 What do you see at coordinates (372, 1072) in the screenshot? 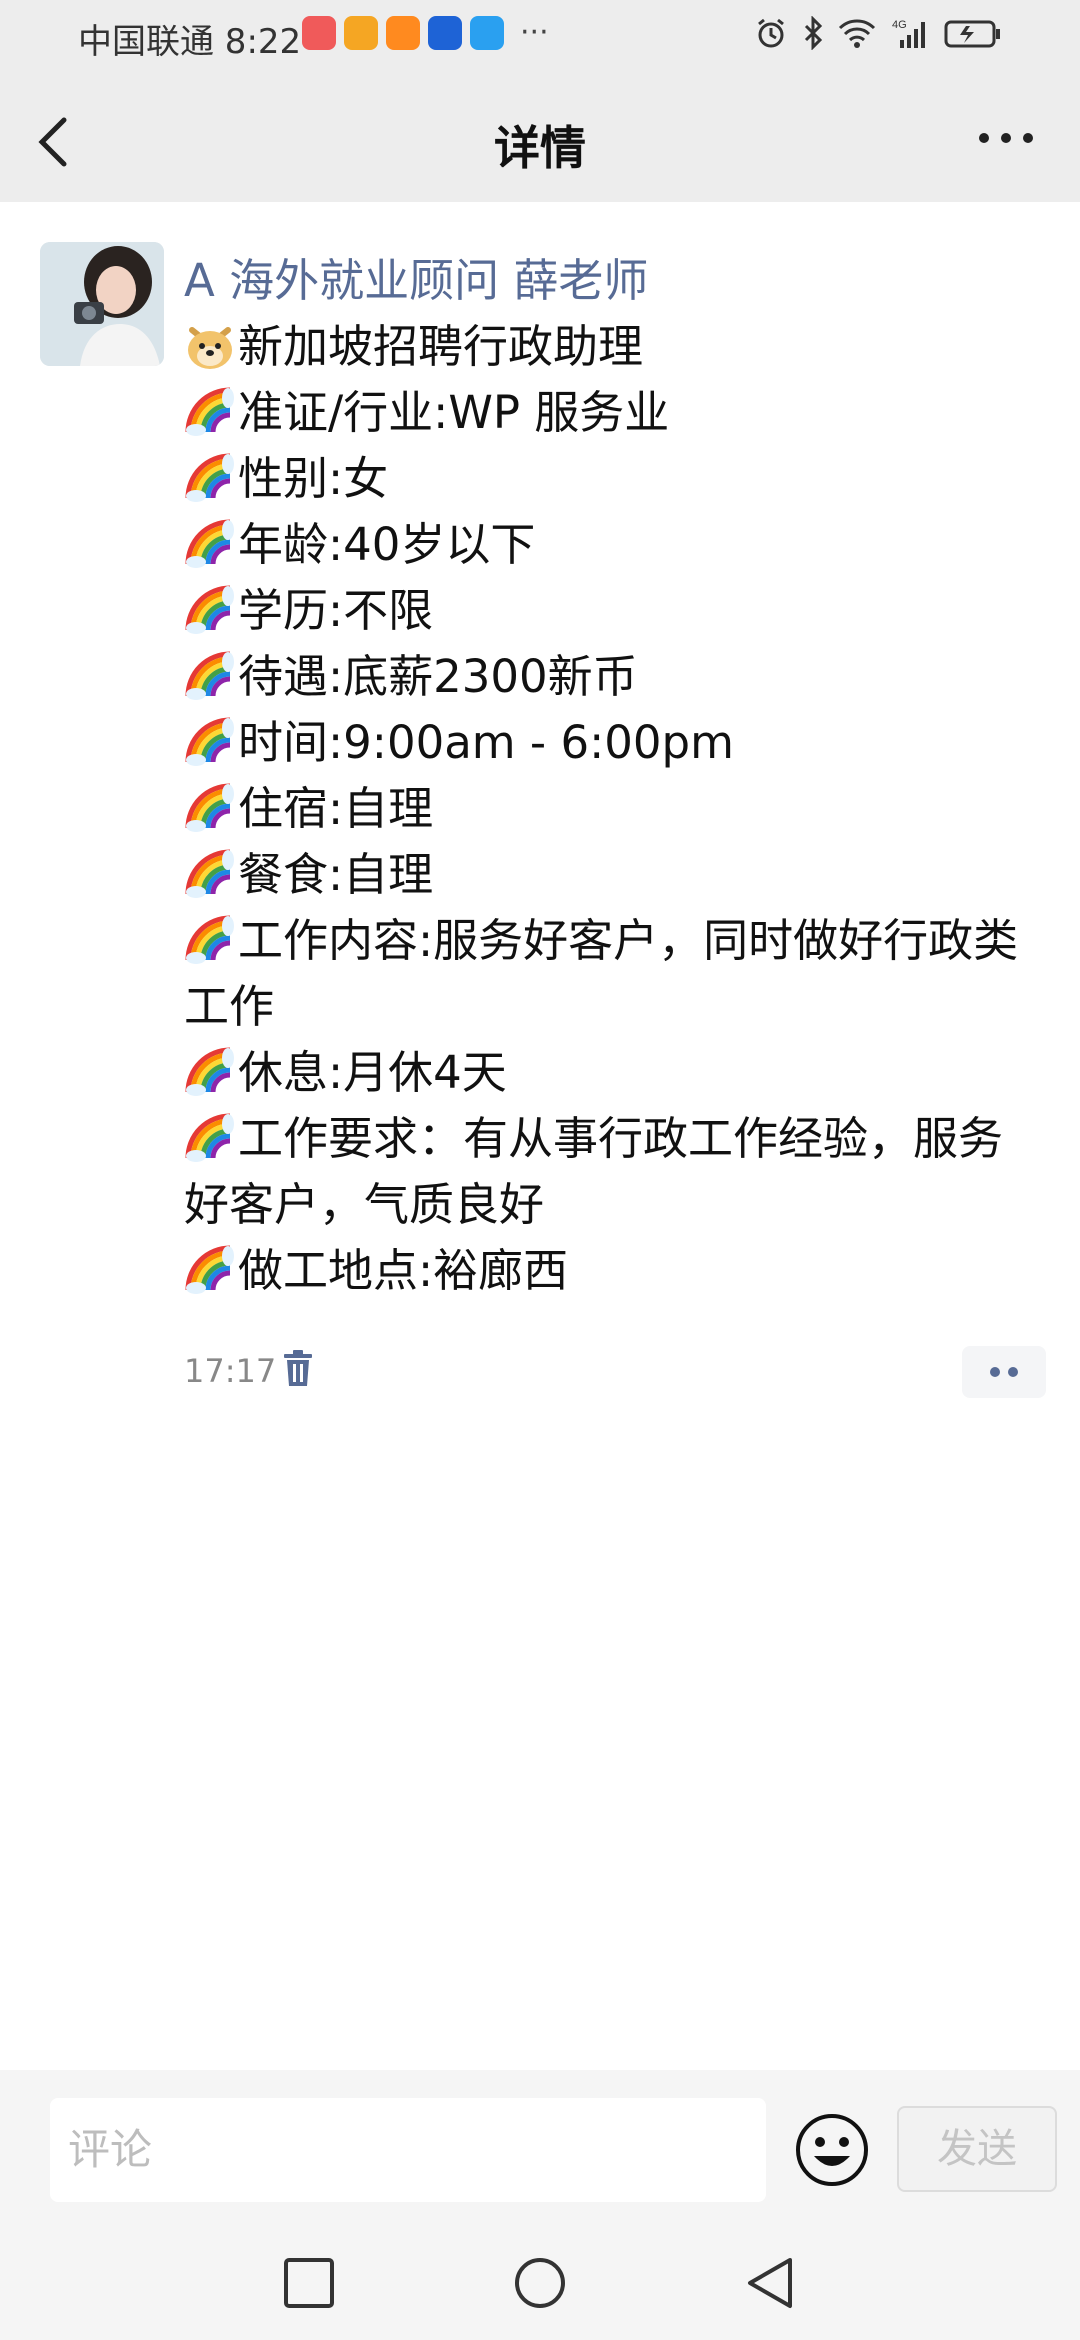
I see `post-line-text: 休息:月休4天` at bounding box center [372, 1072].